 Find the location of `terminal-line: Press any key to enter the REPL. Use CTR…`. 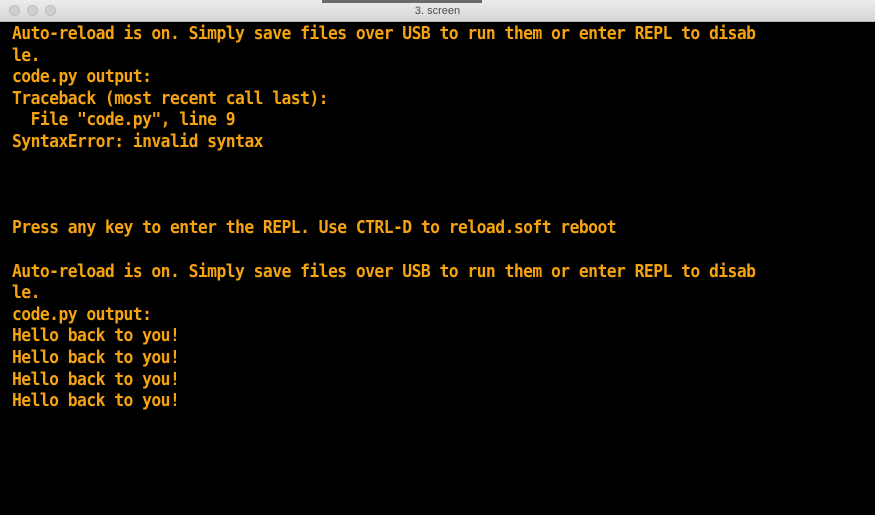

terminal-line: Press any key to enter the REPL. Use CTR… is located at coordinates (314, 228).